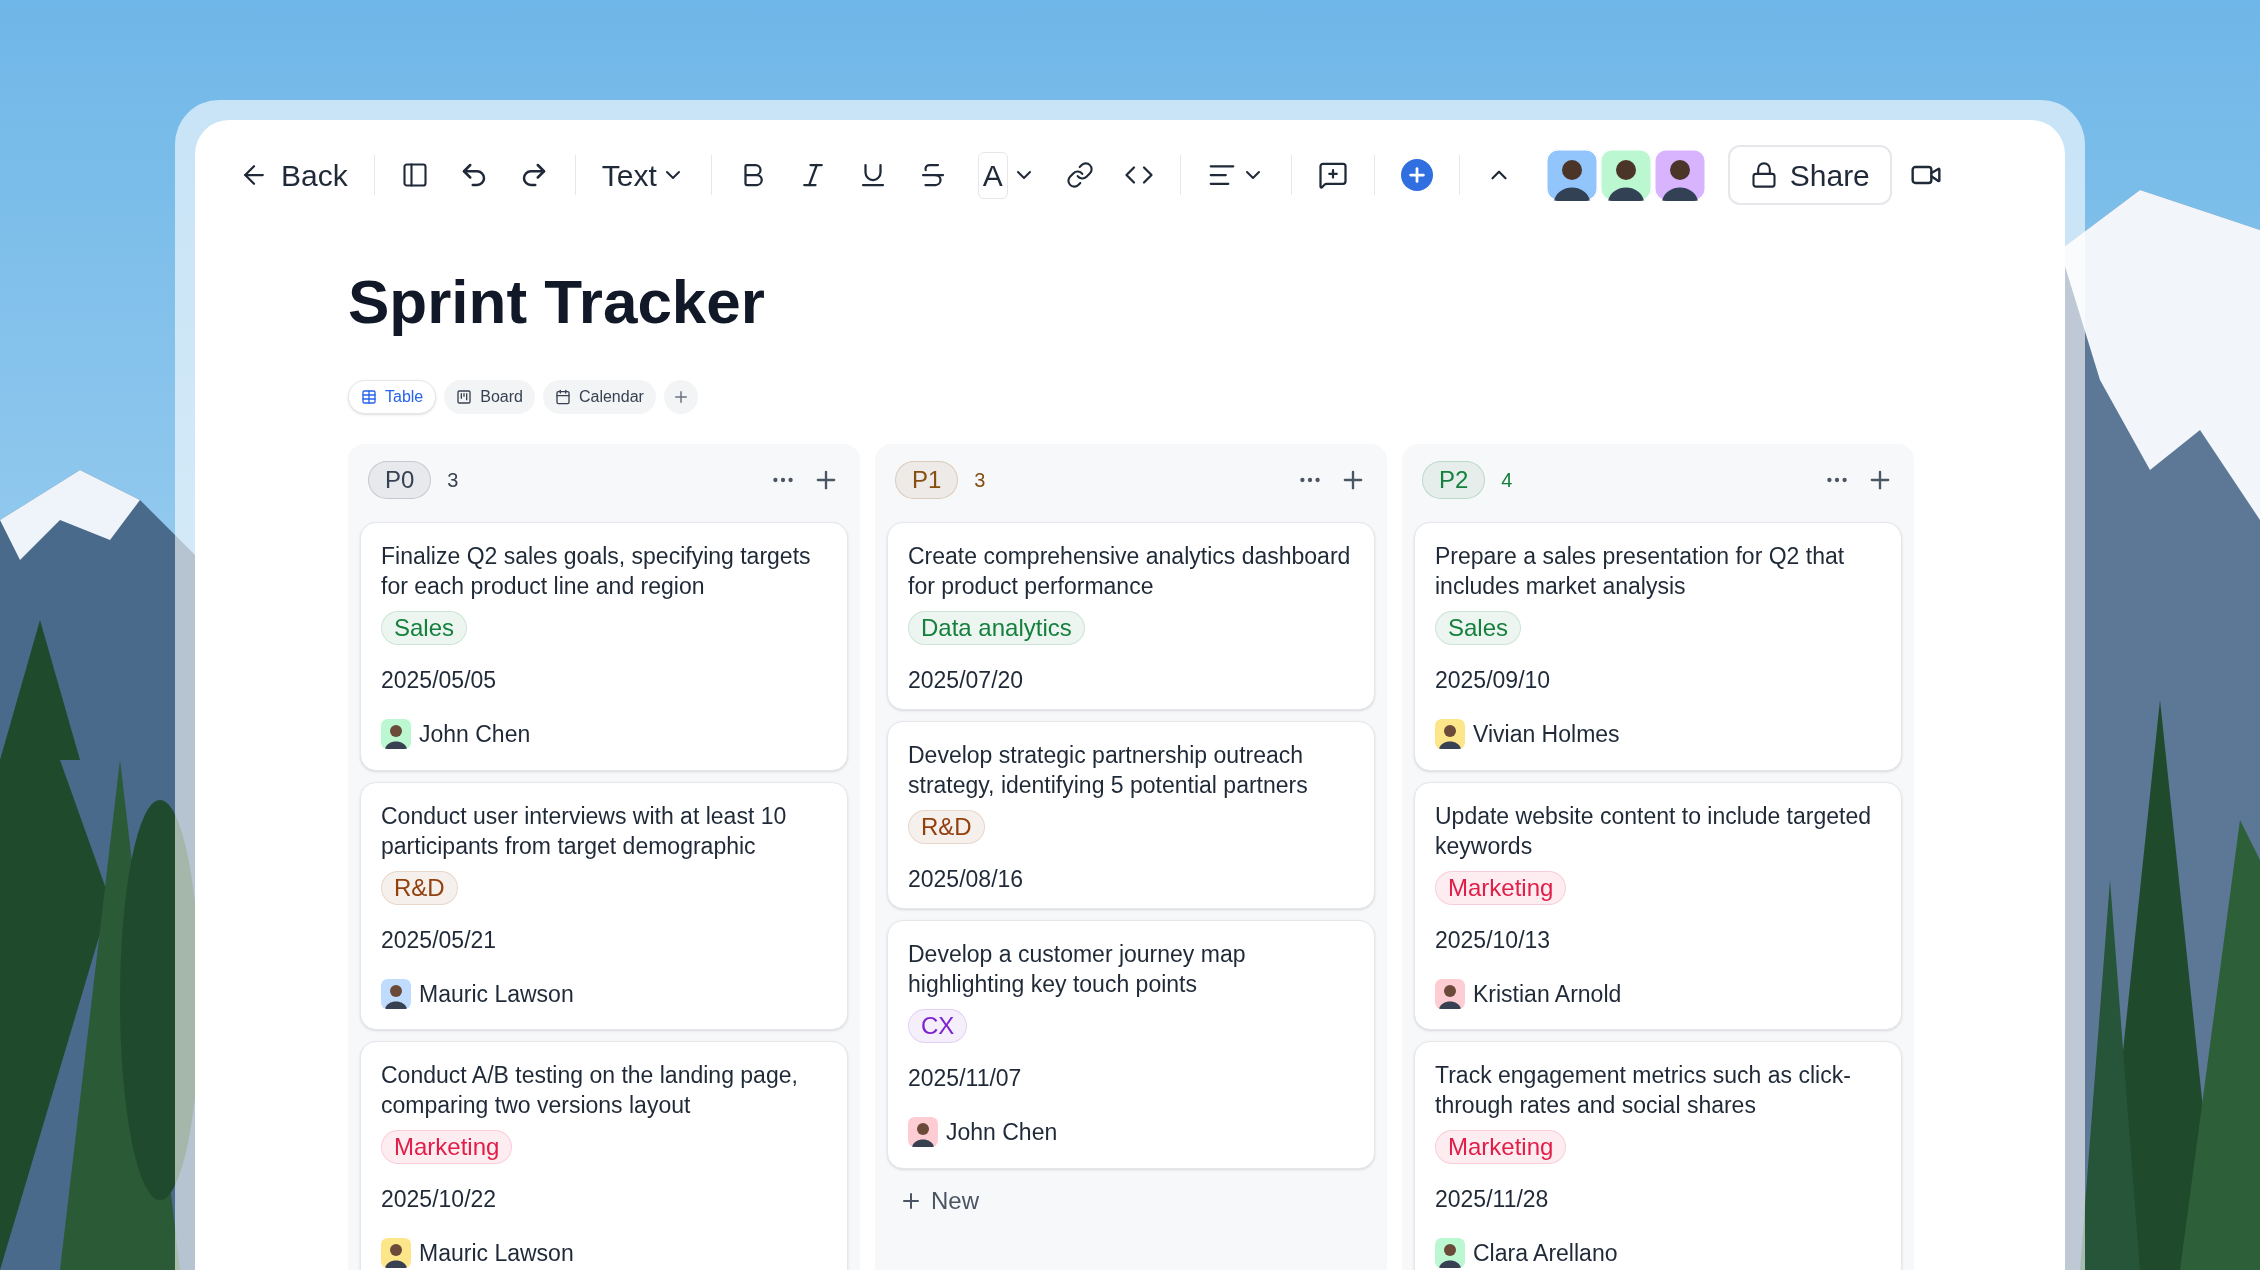 Image resolution: width=2260 pixels, height=1270 pixels. What do you see at coordinates (1493, 680) in the screenshot?
I see `due-date: 2025/09/10` at bounding box center [1493, 680].